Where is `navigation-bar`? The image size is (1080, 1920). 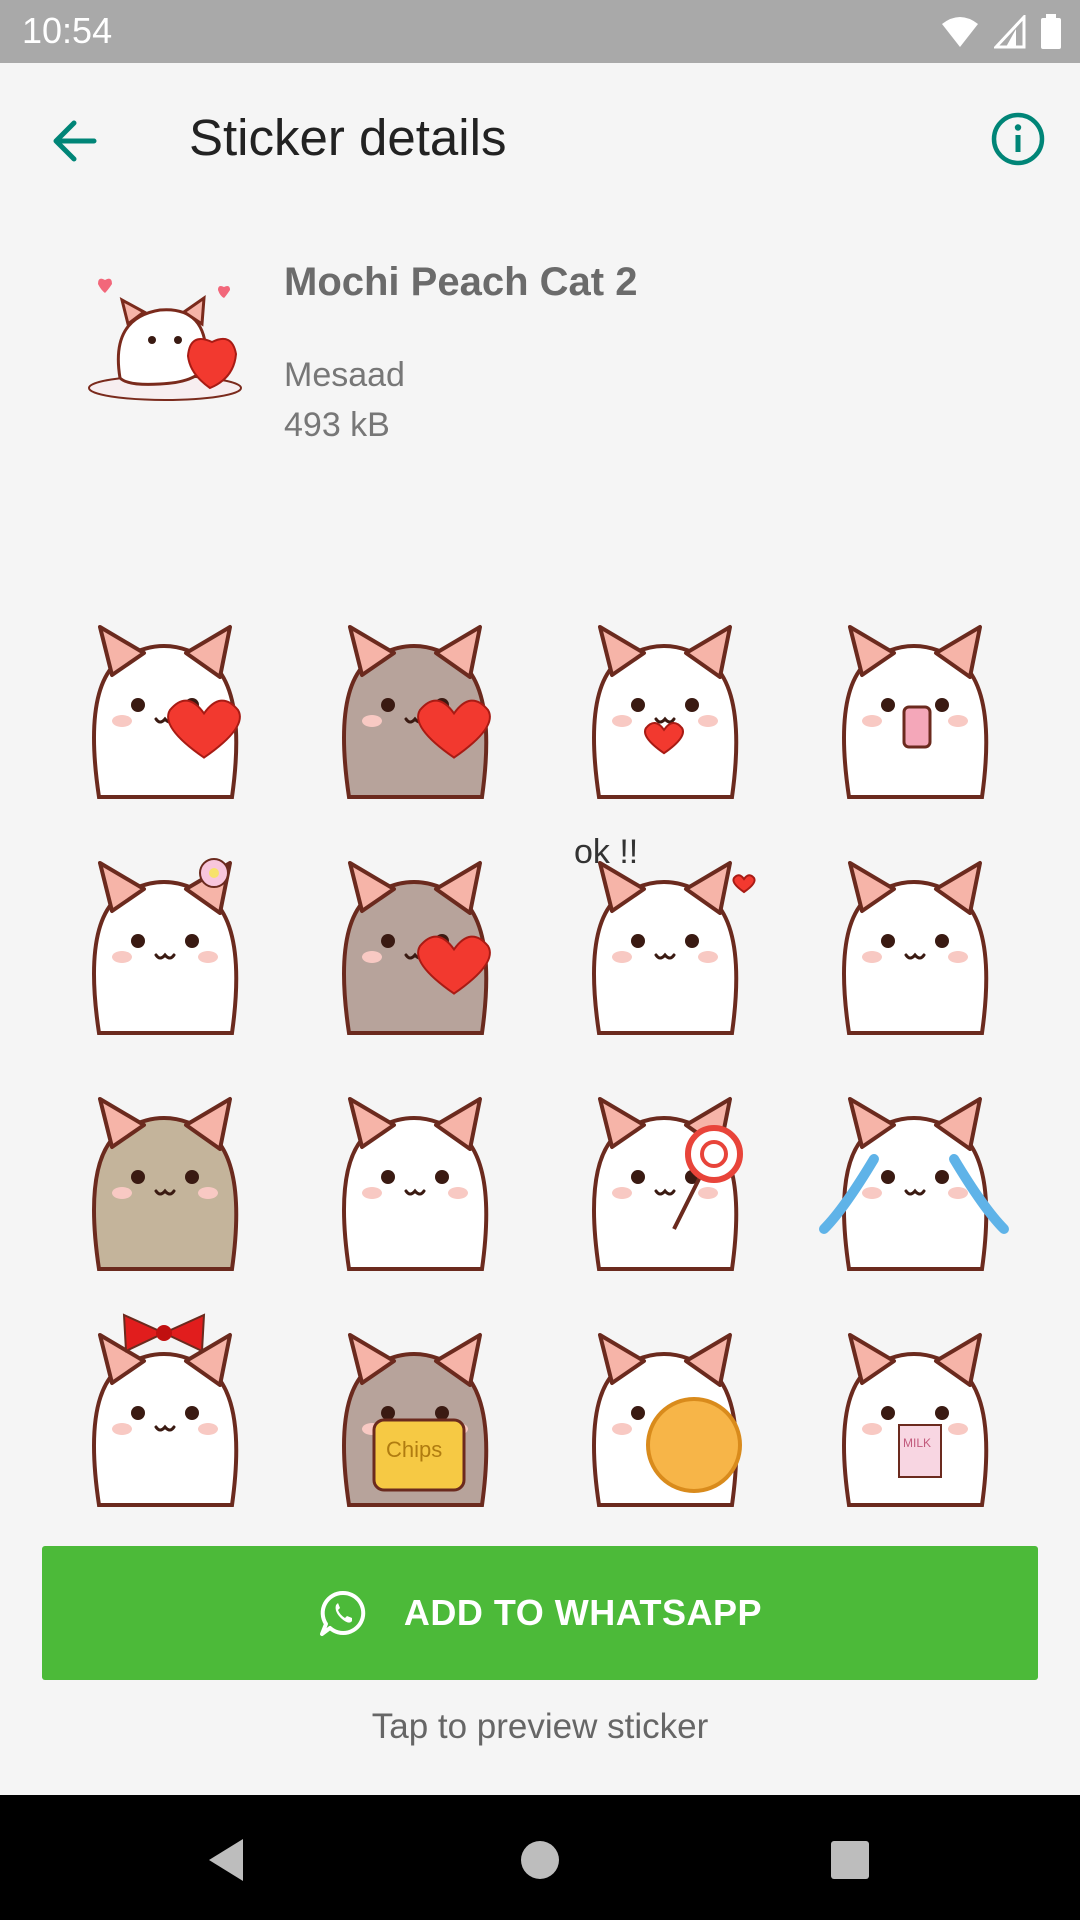
navigation-bar is located at coordinates (540, 1857).